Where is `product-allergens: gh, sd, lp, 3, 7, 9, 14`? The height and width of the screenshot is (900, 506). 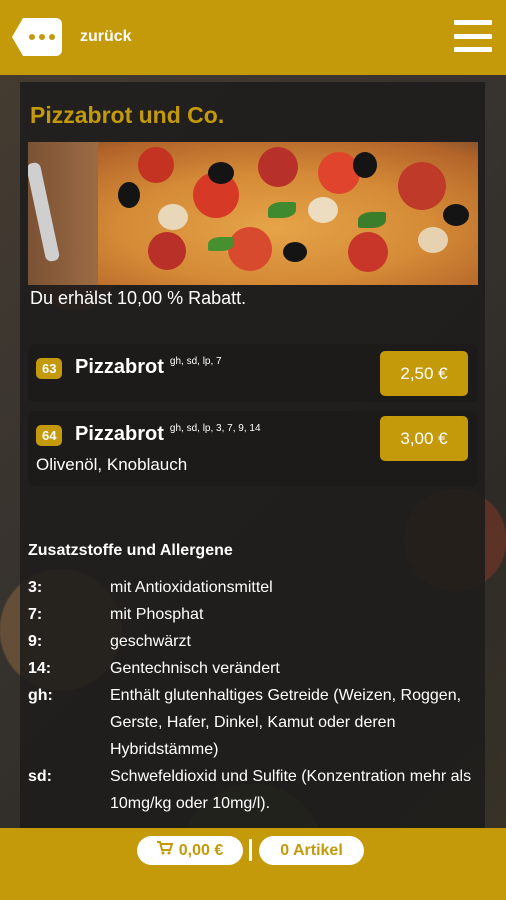 product-allergens: gh, sd, lp, 3, 7, 9, 14 is located at coordinates (215, 428).